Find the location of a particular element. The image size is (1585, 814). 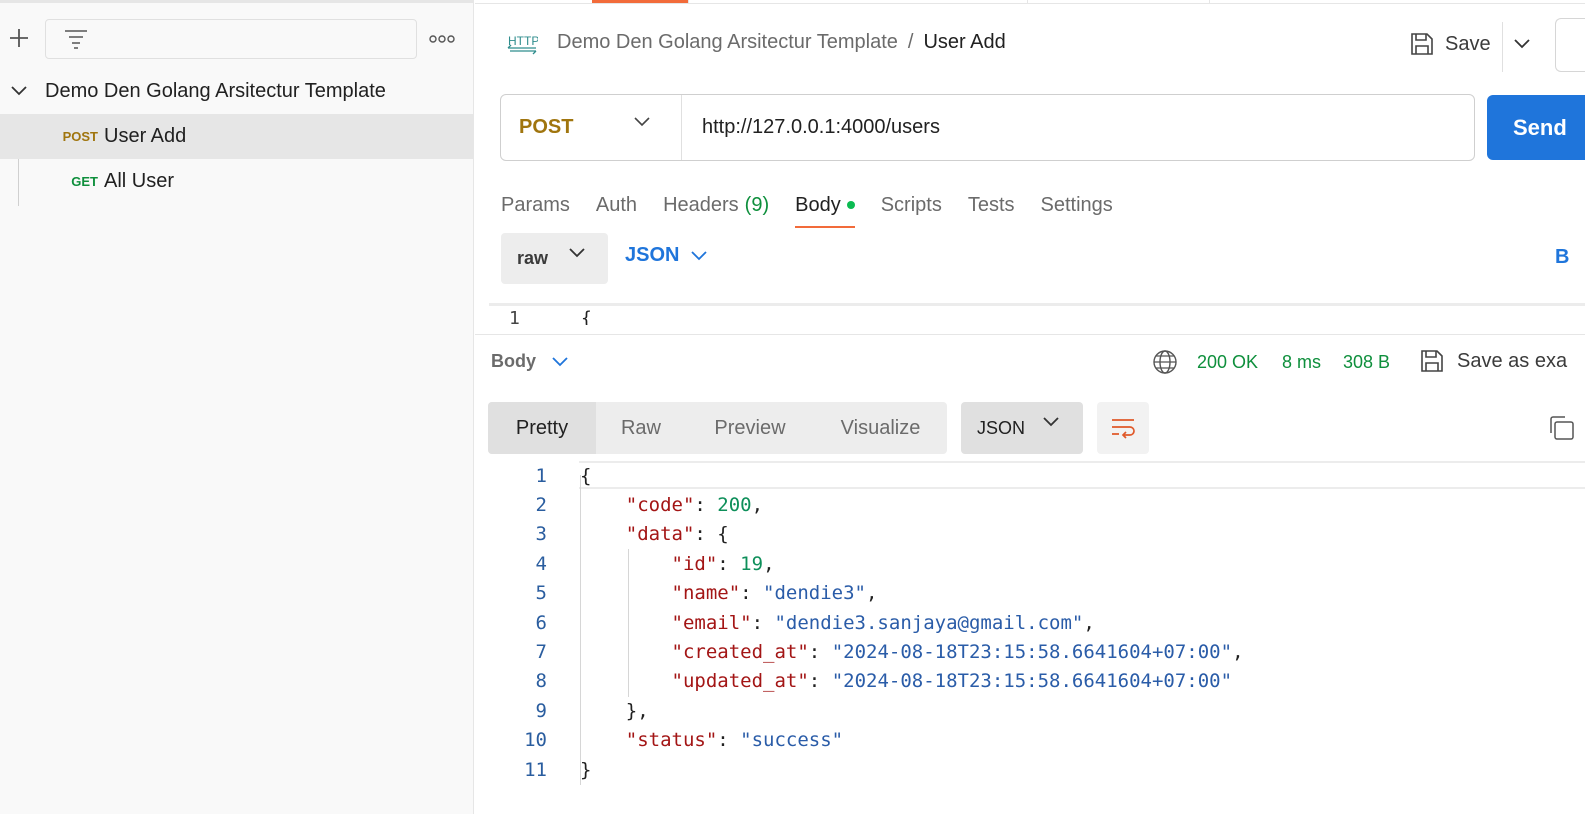

save-as-example-label: Save as exa is located at coordinates (1512, 360).